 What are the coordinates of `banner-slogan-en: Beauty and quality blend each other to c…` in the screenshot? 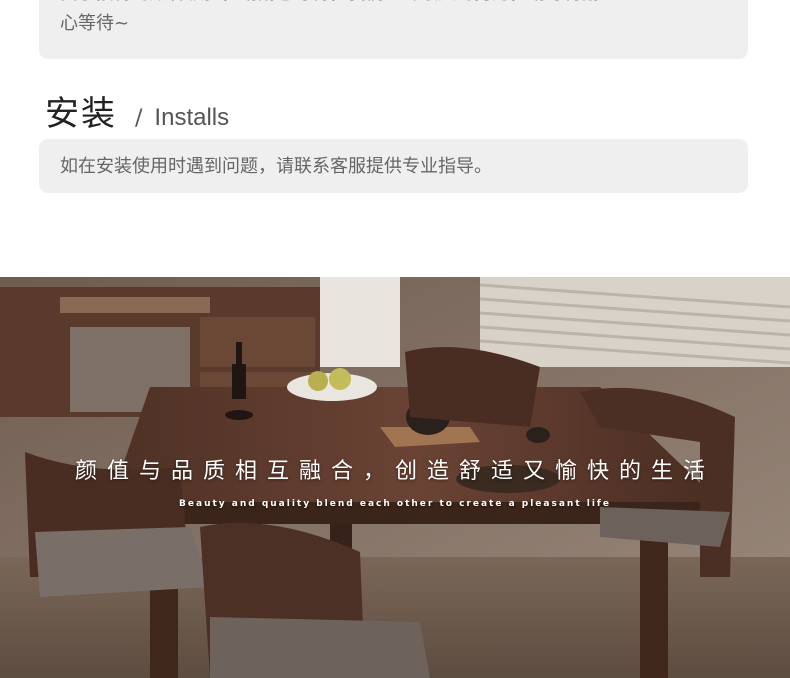 It's located at (395, 504).